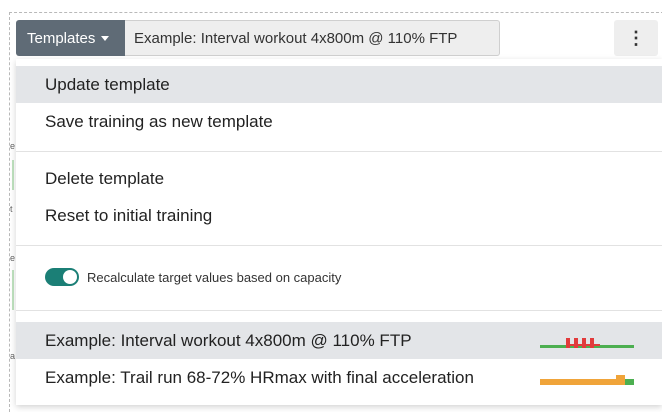 This screenshot has height=412, width=662. What do you see at coordinates (11, 209) in the screenshot?
I see `side-edge-glyph: t` at bounding box center [11, 209].